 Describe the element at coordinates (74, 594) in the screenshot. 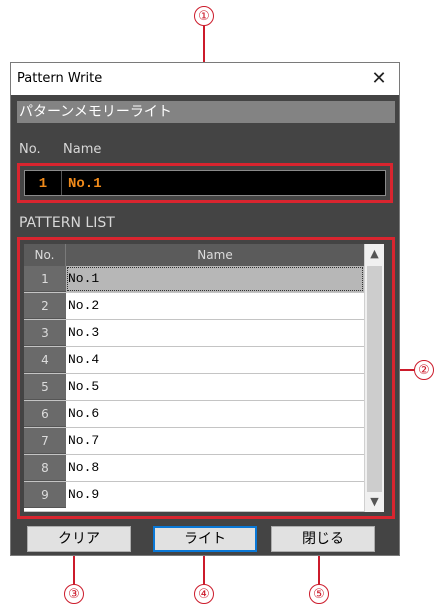

I see `callout-3: ③` at that location.